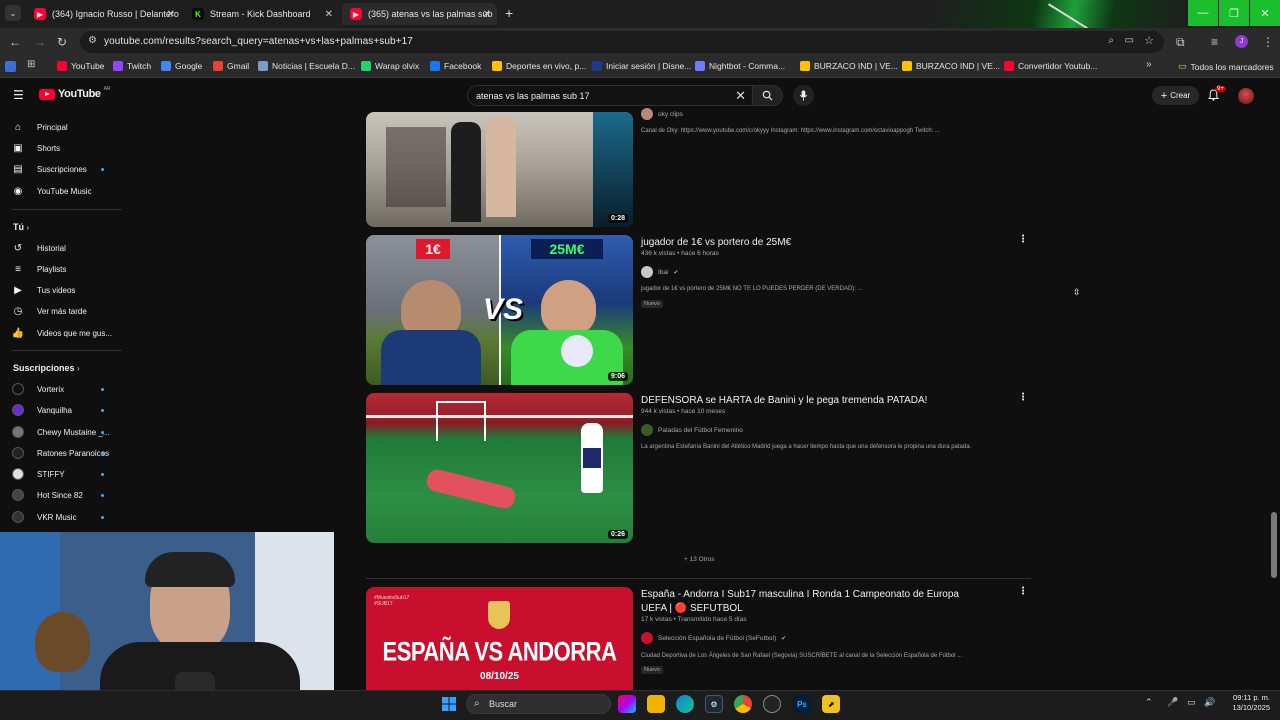 This screenshot has width=1280, height=720. I want to click on reload-icon: ↻, so click(62, 42).